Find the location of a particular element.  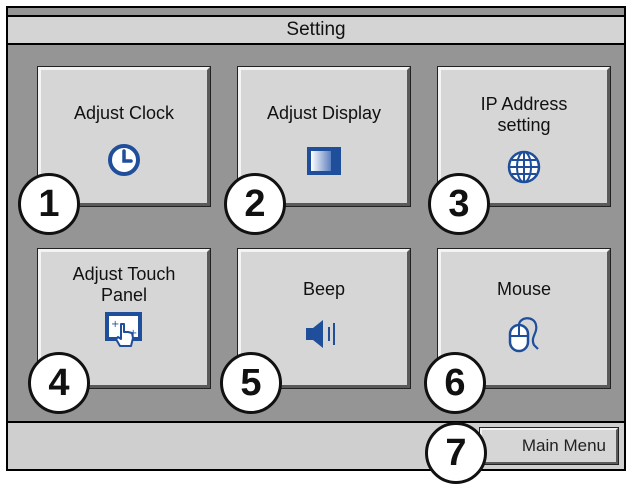

beep-label: Beep is located at coordinates (324, 289).